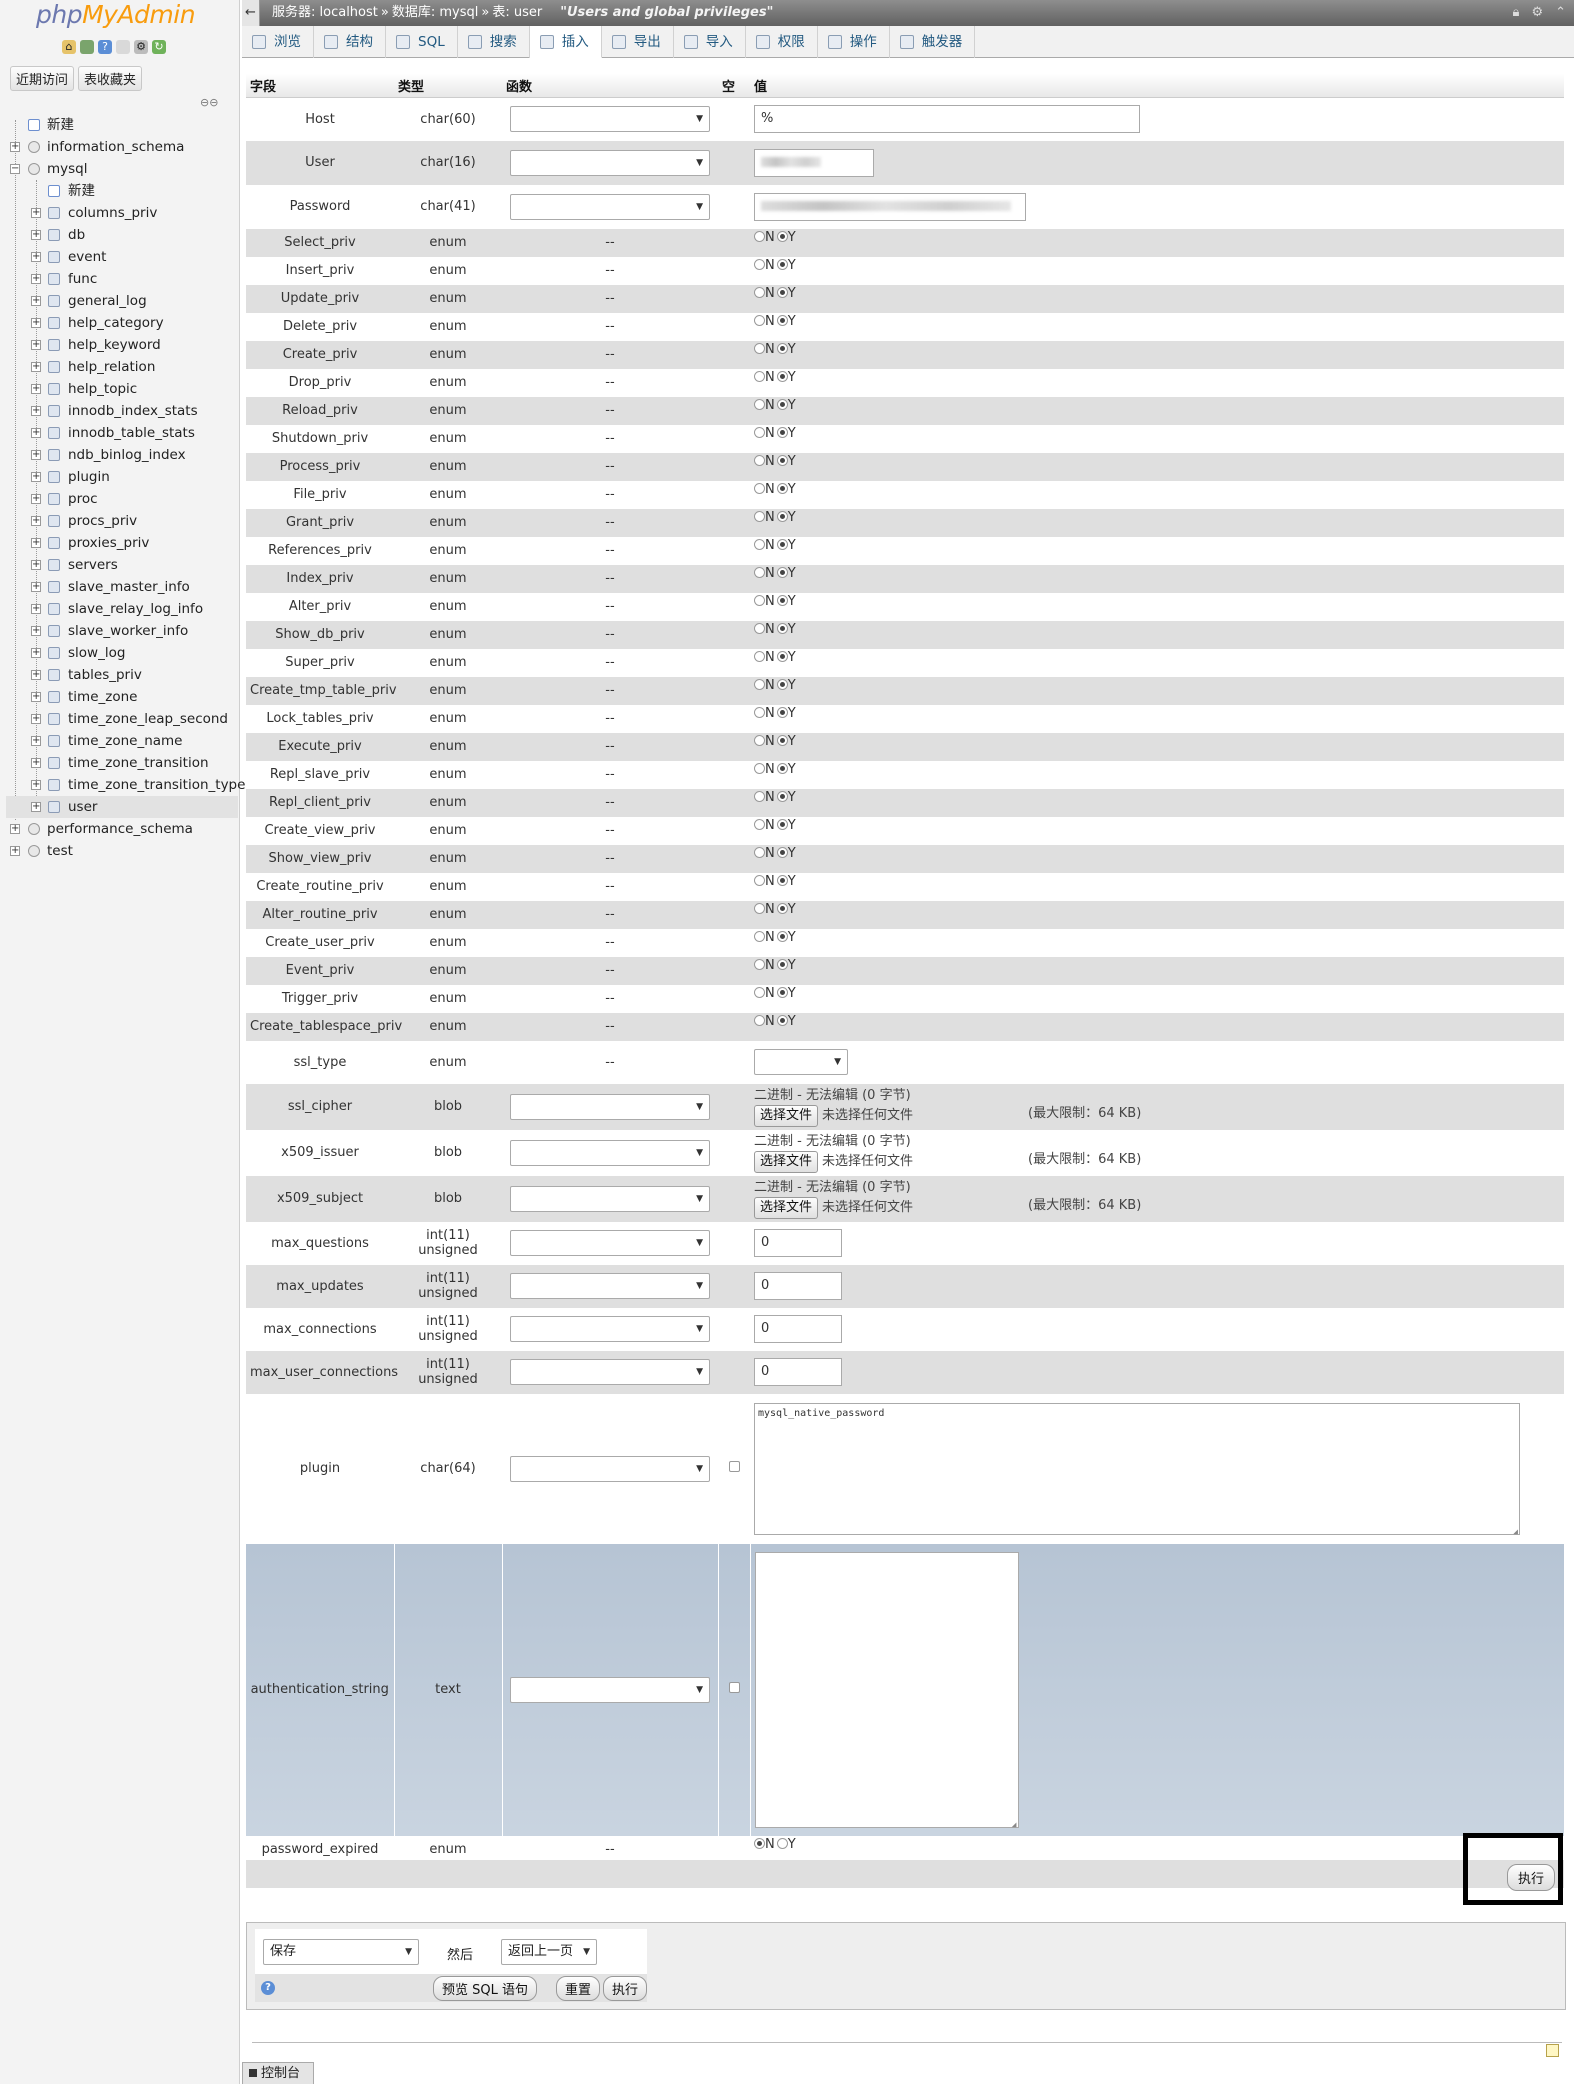  What do you see at coordinates (87, 47) in the screenshot?
I see `sql-icon` at bounding box center [87, 47].